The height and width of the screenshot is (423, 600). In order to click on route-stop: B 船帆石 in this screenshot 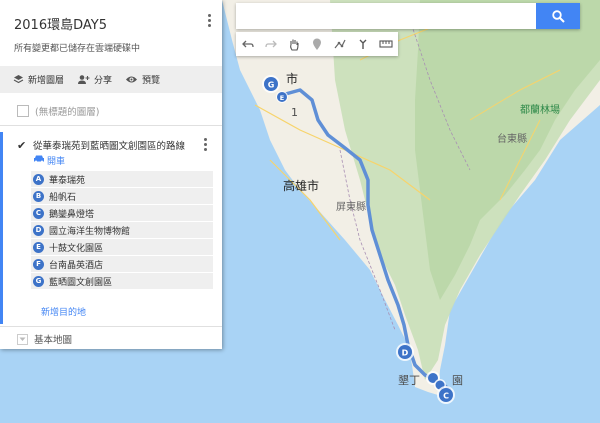, I will do `click(122, 196)`.